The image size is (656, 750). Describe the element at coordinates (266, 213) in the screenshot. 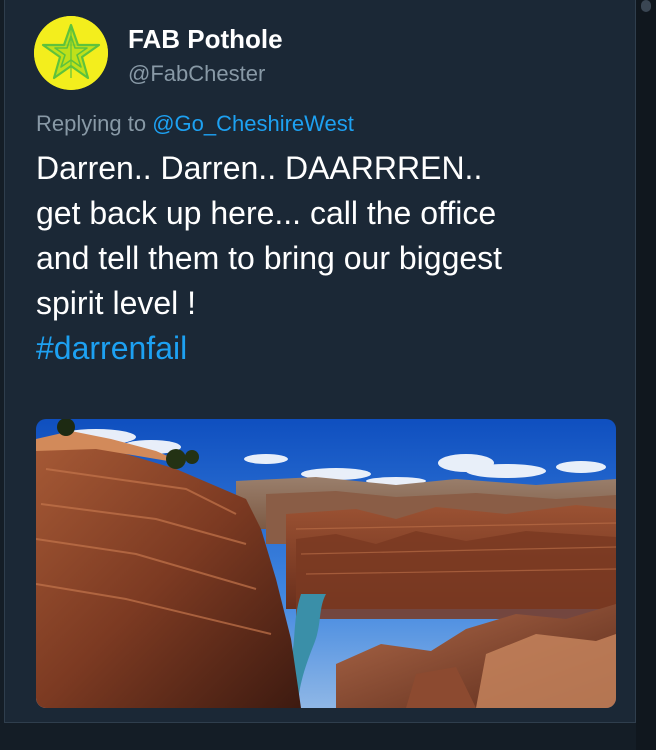

I see `tweet-text-line: get back up here... call the office` at that location.